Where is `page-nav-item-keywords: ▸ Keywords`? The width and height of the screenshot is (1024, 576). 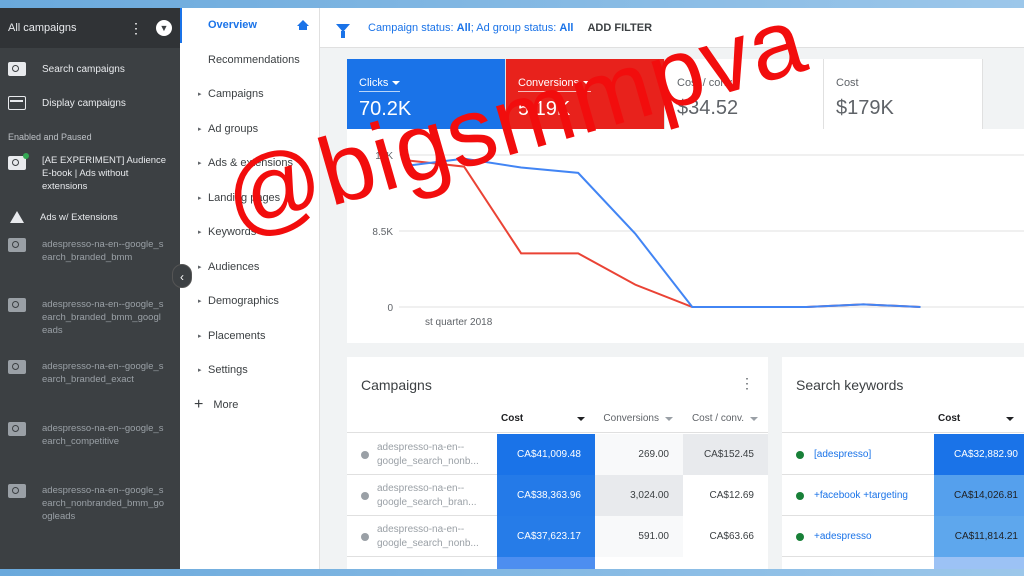
page-nav-item-keywords: ▸ Keywords is located at coordinates (249, 232).